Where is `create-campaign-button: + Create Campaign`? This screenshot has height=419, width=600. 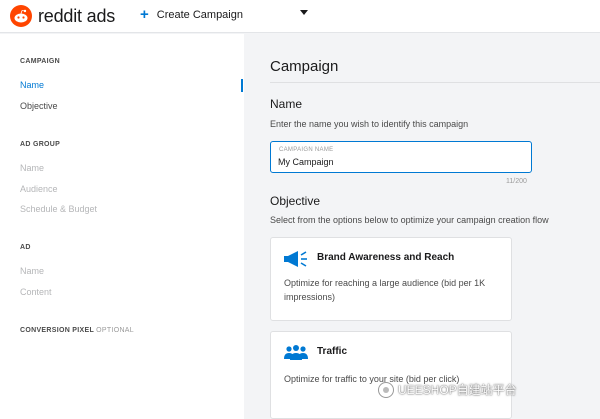 create-campaign-button: + Create Campaign is located at coordinates (191, 14).